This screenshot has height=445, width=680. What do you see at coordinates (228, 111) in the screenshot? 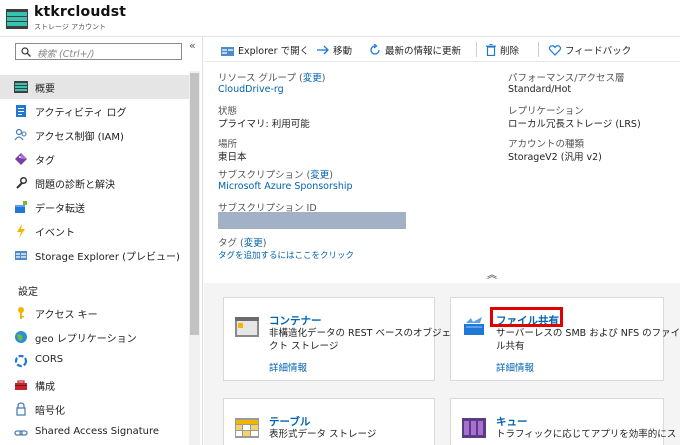
I see `status-label: 状態` at bounding box center [228, 111].